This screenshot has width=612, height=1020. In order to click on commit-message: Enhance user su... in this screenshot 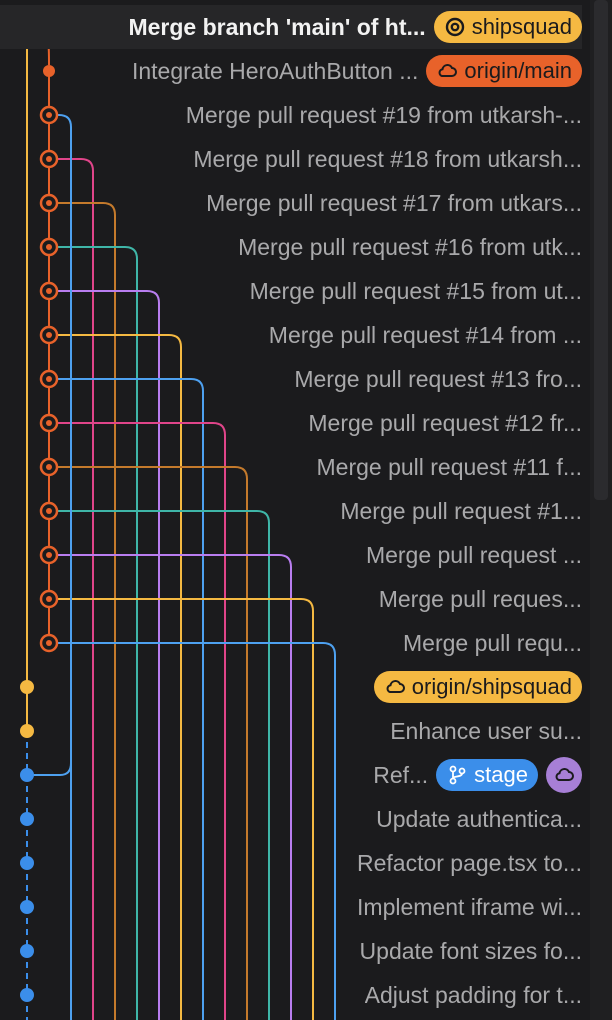, I will do `click(486, 730)`.